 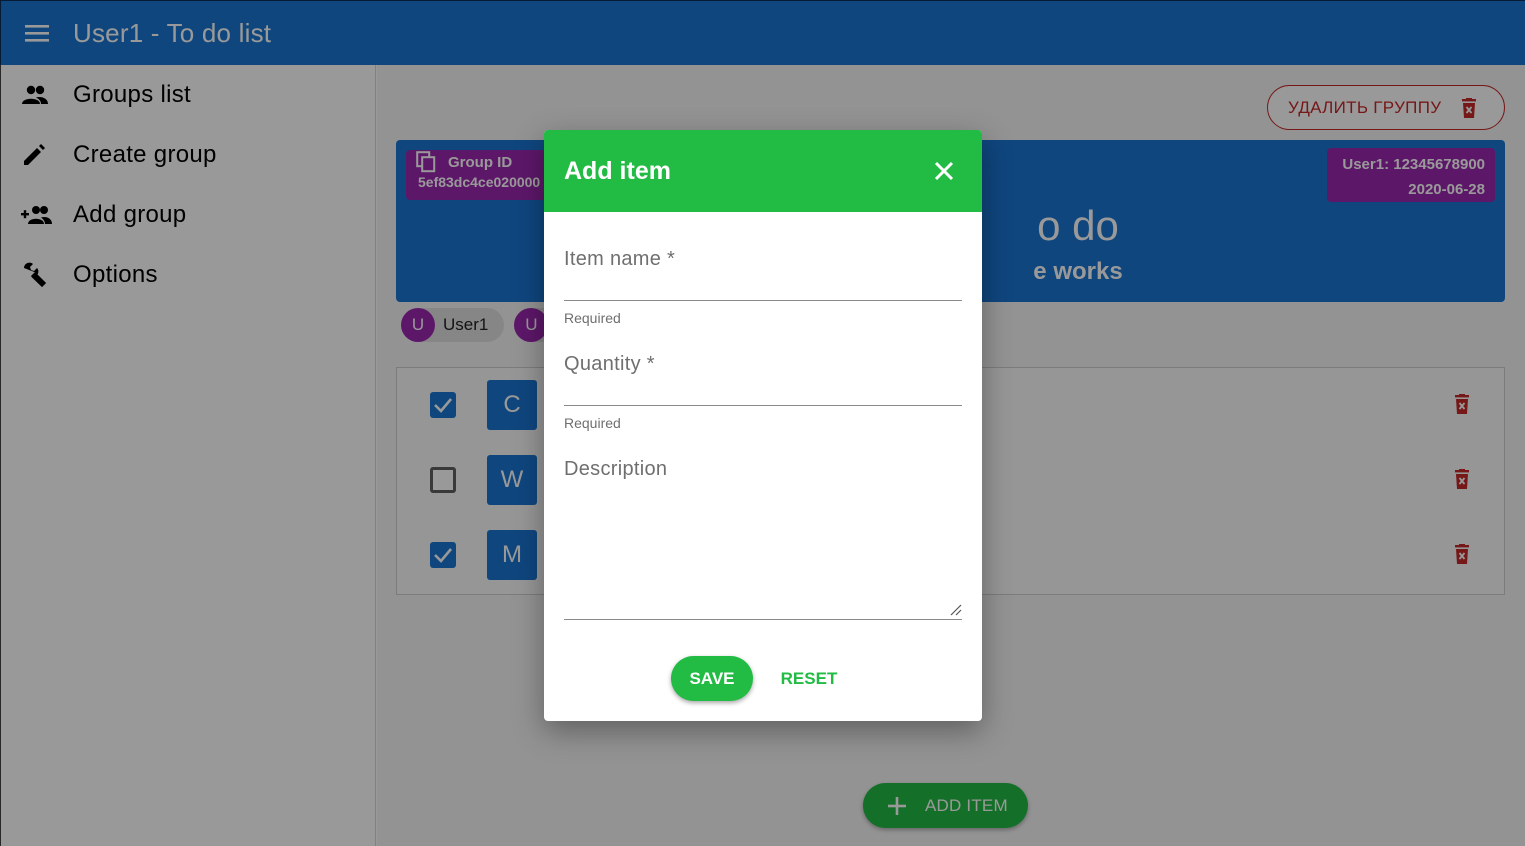 I want to click on quantity-hint: Required, so click(x=592, y=423).